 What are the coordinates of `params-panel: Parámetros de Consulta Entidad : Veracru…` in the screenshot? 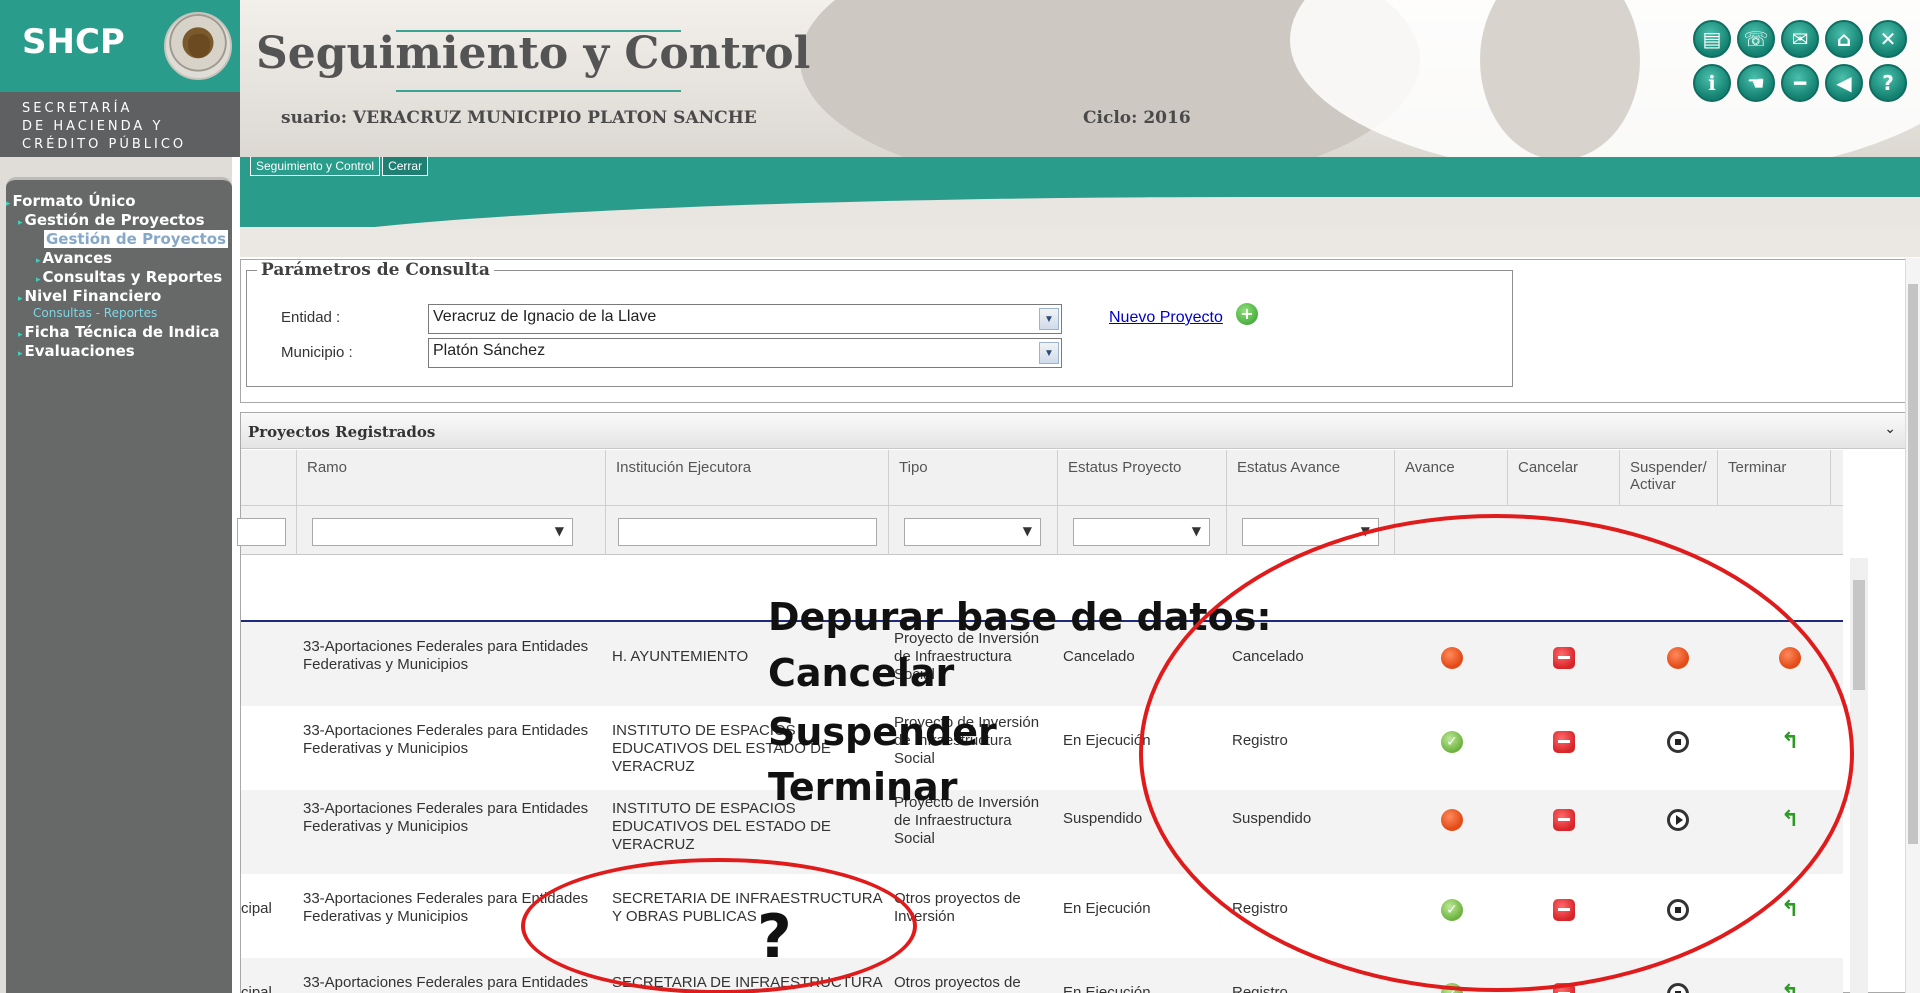 It's located at (1073, 331).